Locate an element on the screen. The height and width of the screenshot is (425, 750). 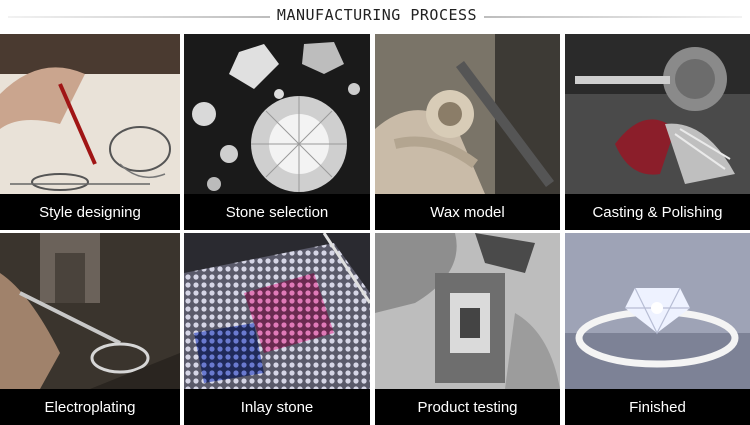
step-inlay-stone: Inlay stone is located at coordinates (277, 329).